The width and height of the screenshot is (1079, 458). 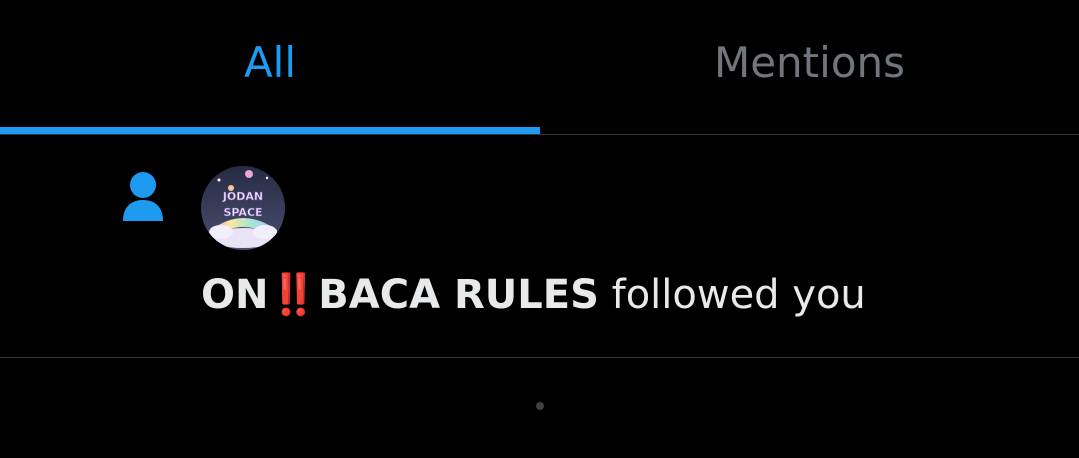 What do you see at coordinates (293, 295) in the screenshot?
I see `double-exclamation-emoji: ‼️` at bounding box center [293, 295].